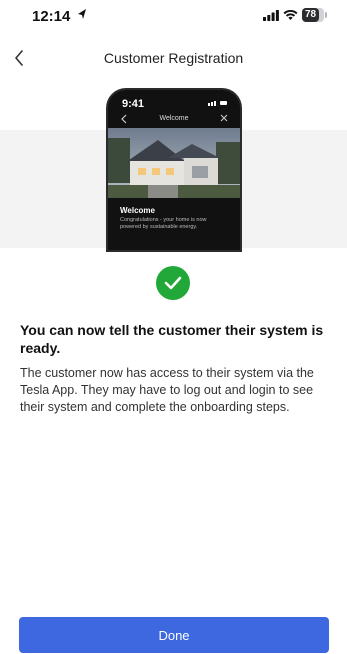  I want to click on done-button: Done, so click(174, 635).